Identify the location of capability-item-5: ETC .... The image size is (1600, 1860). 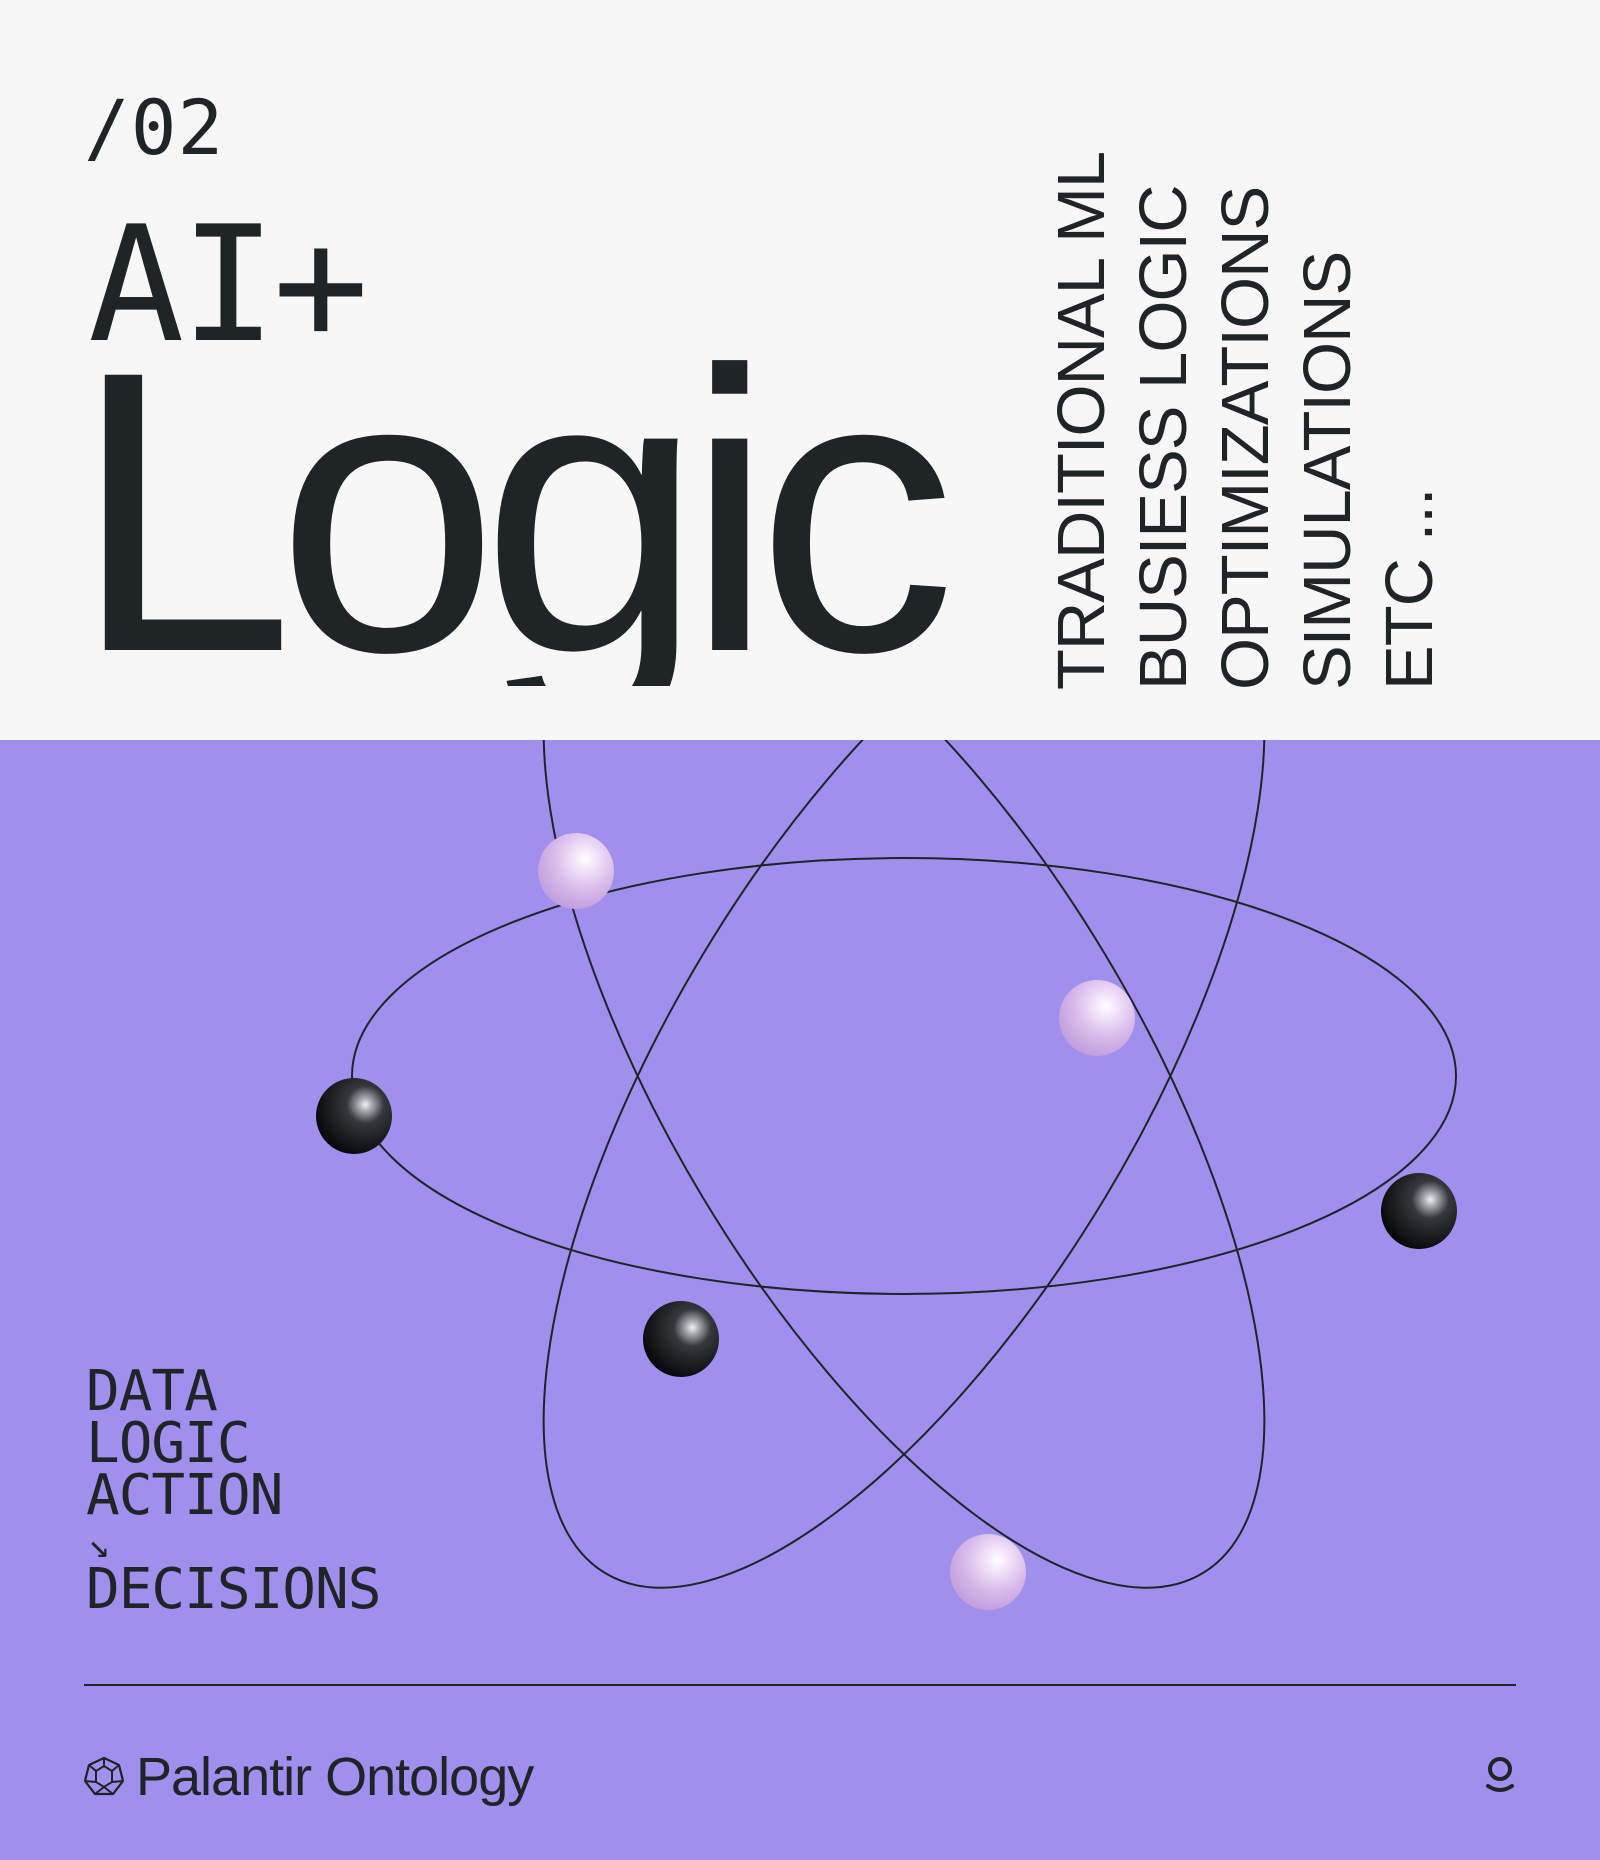
(1409, 589).